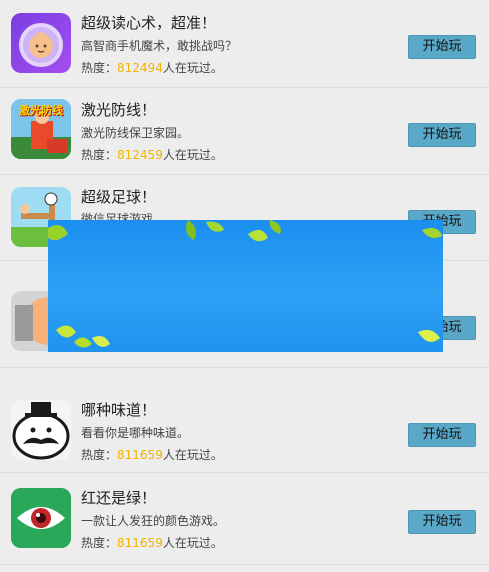 Image resolution: width=489 pixels, height=572 pixels. What do you see at coordinates (140, 155) in the screenshot?
I see `heat-count: 812459` at bounding box center [140, 155].